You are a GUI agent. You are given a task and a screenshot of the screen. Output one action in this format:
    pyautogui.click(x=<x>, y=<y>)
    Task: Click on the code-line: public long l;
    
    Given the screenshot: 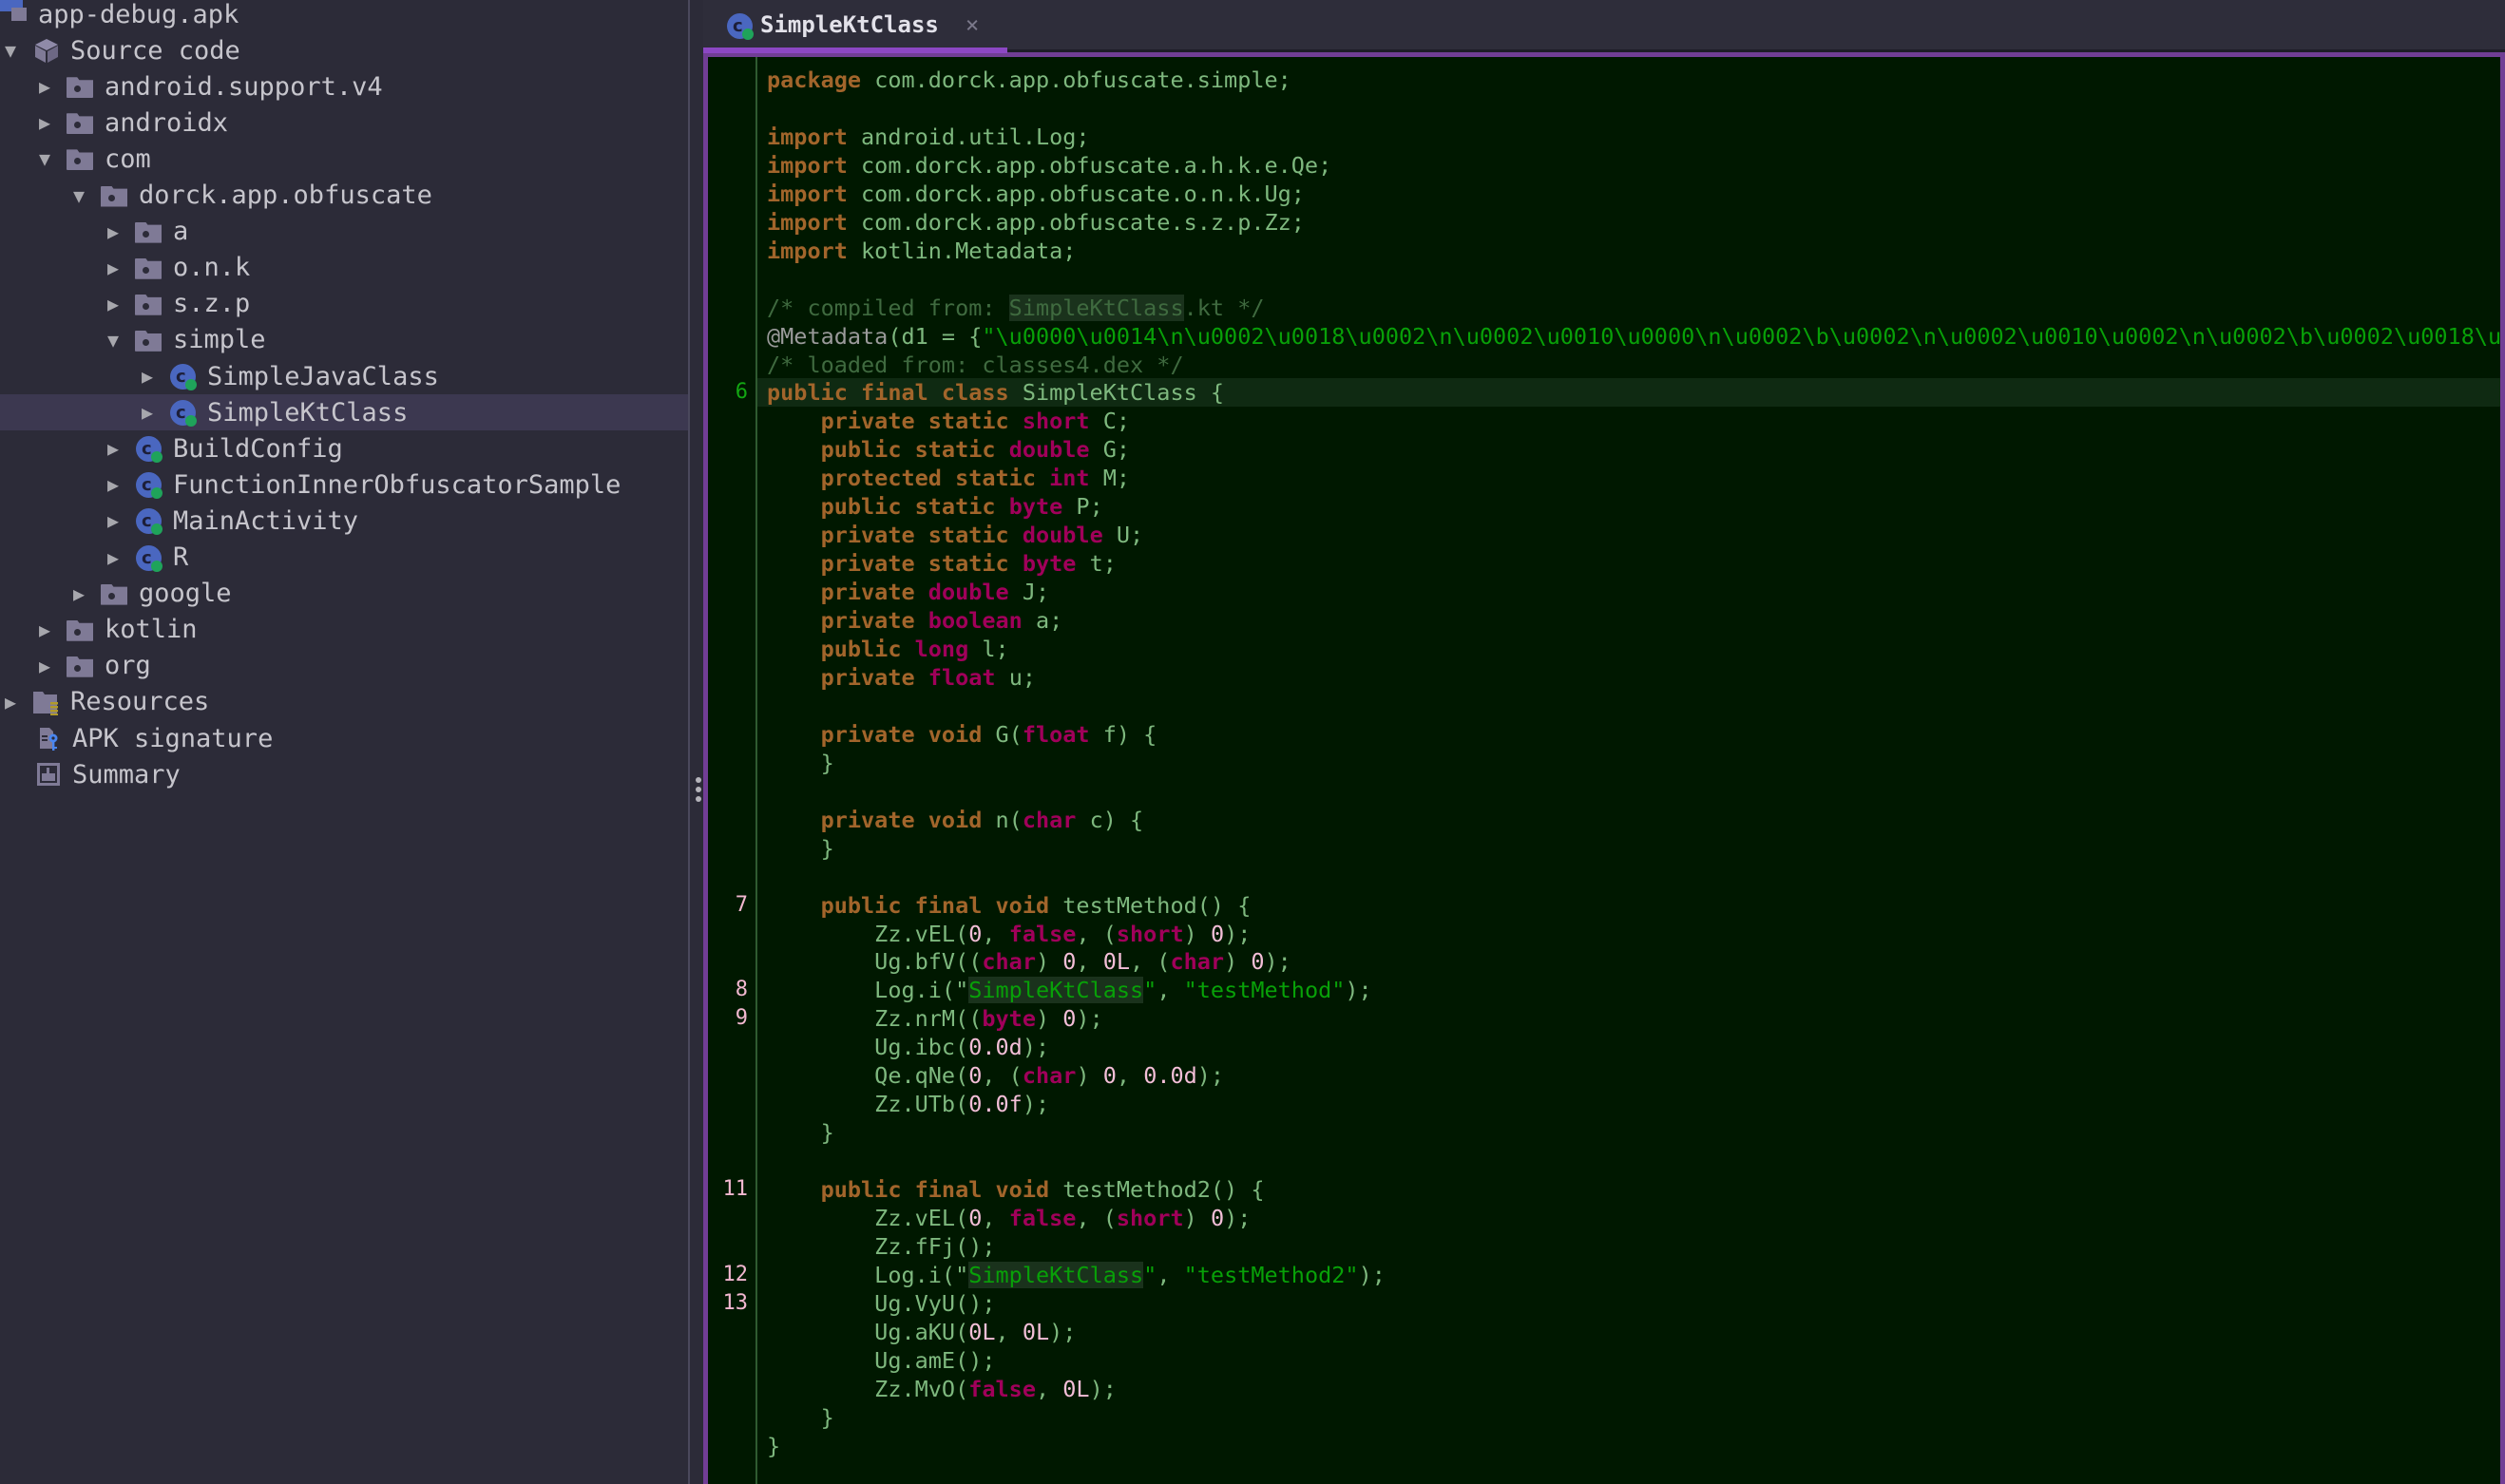 What is the action you would take?
    pyautogui.click(x=1628, y=649)
    